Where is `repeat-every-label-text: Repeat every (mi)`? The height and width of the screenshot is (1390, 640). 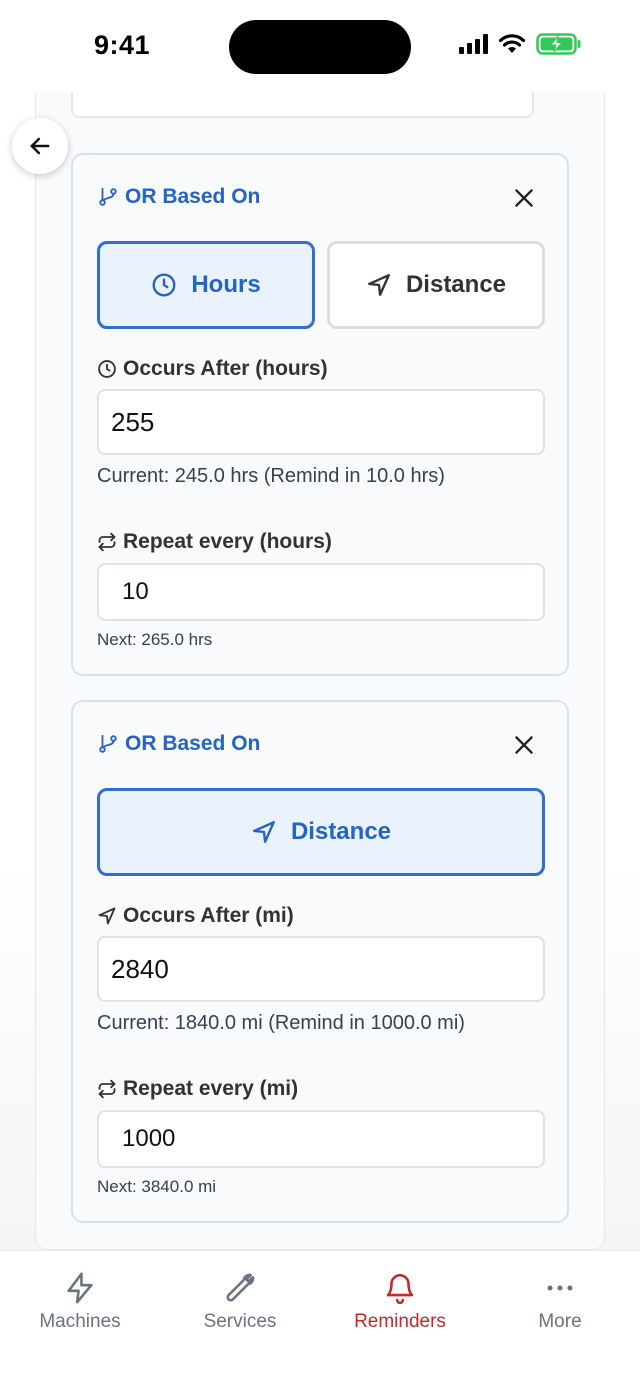
repeat-every-label-text: Repeat every (mi) is located at coordinates (211, 1088).